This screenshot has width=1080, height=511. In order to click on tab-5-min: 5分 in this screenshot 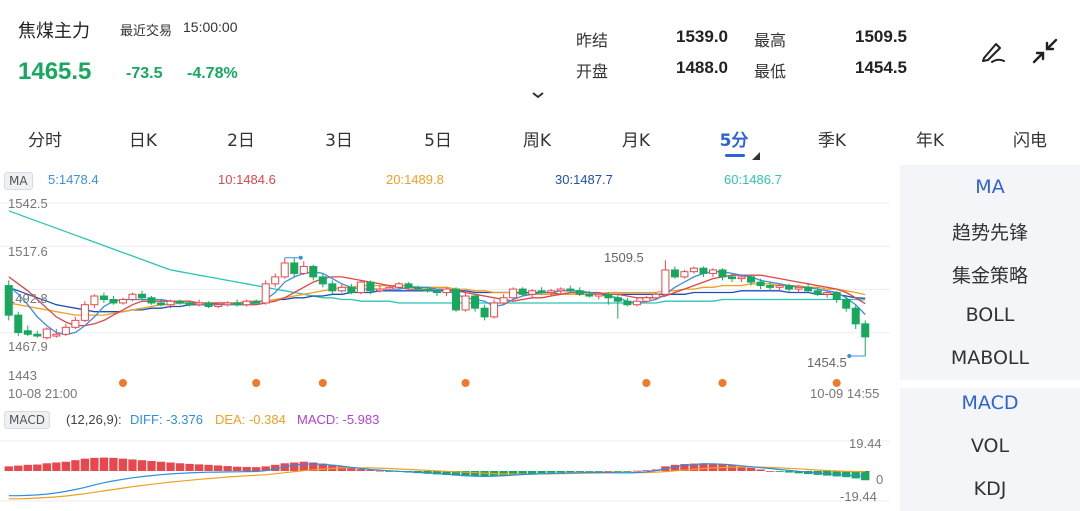, I will do `click(734, 138)`.